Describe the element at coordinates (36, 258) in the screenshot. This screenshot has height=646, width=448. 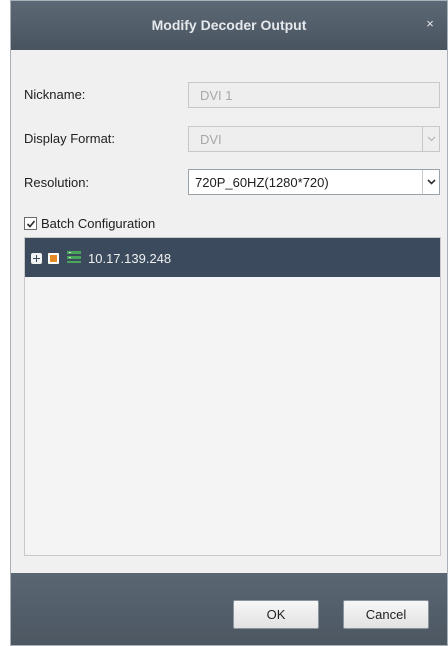
I see `expand-icon` at that location.